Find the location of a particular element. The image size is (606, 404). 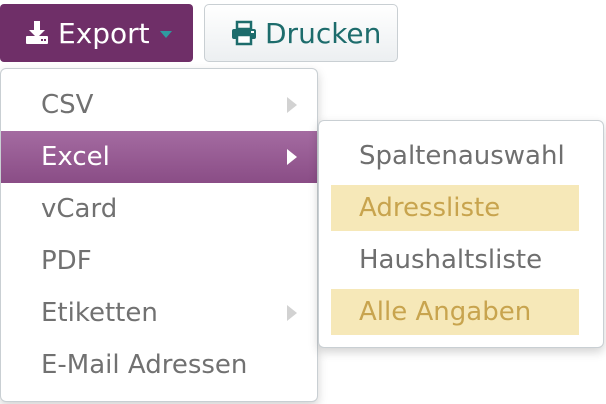

menu-item-email-addresses: E-Mail Adressen is located at coordinates (159, 365).